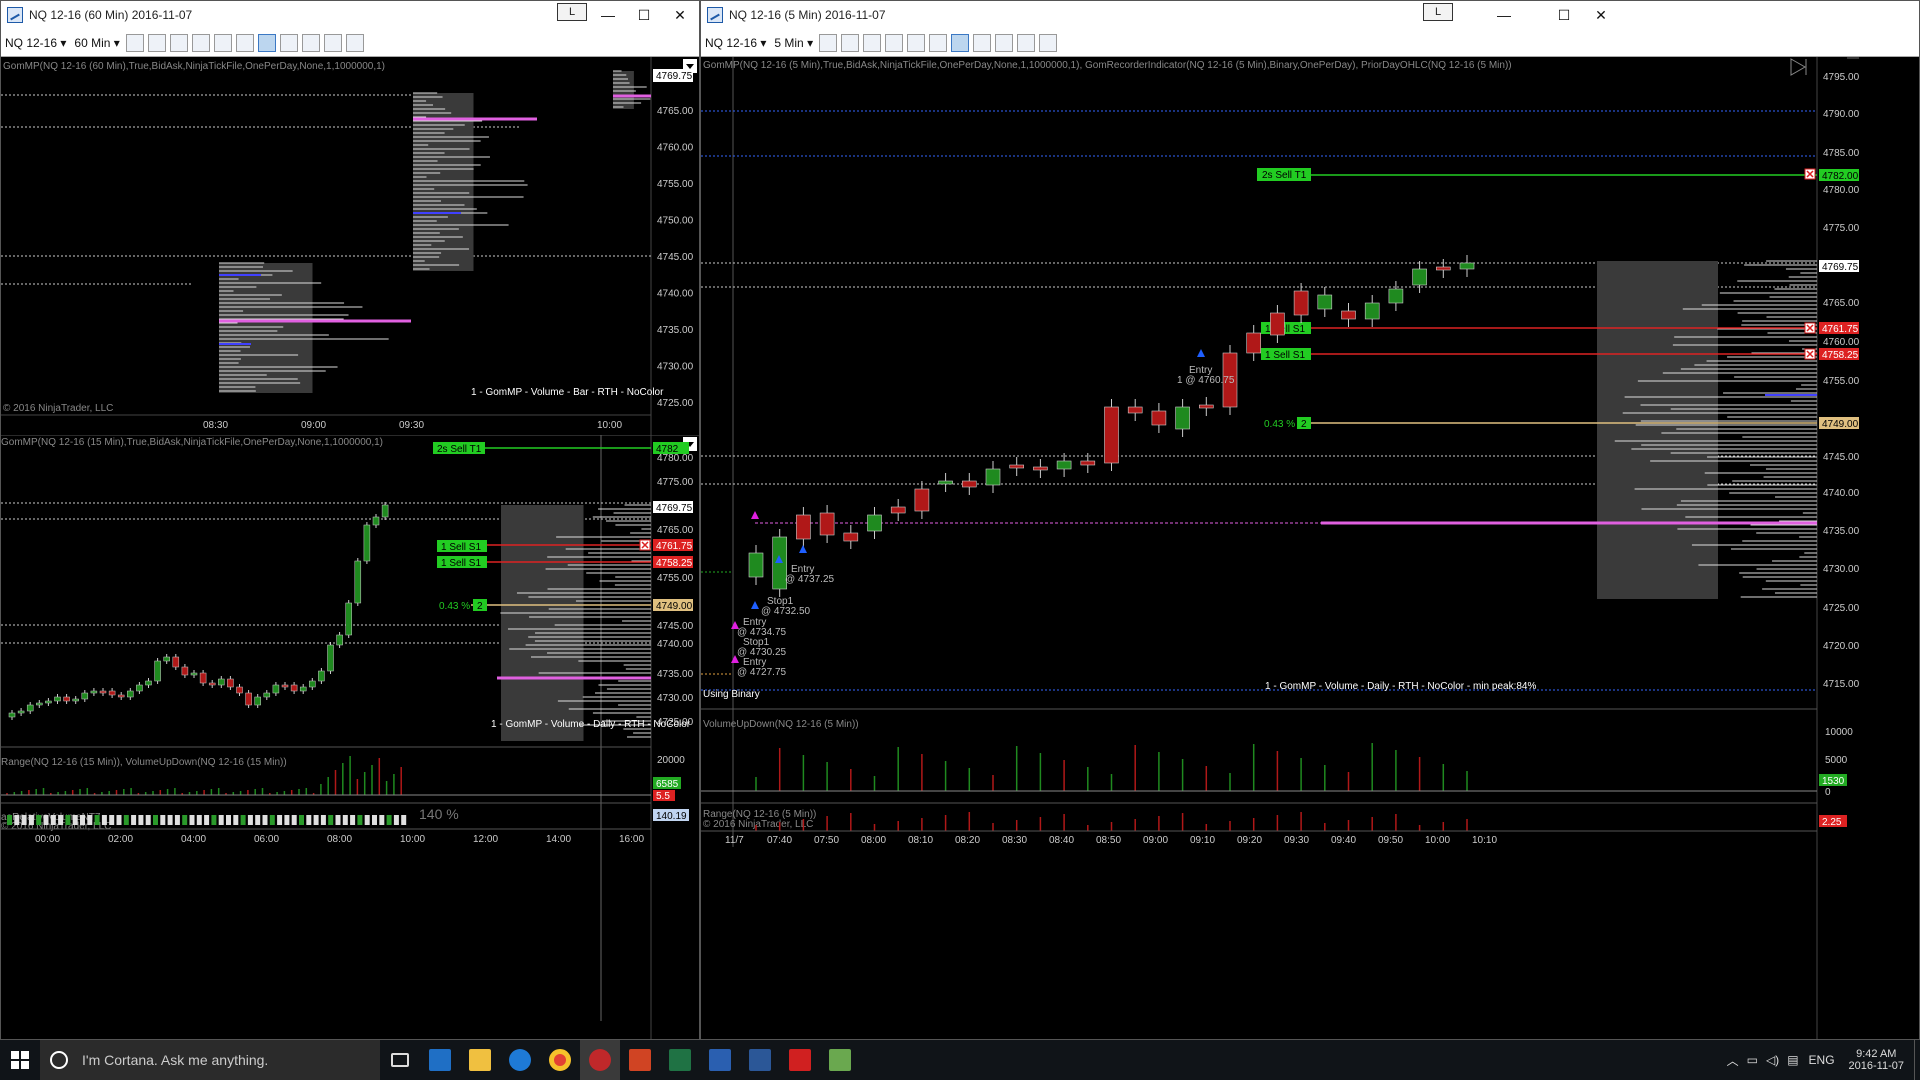  Describe the element at coordinates (1504, 15) in the screenshot. I see `minimize-icon: —` at that location.